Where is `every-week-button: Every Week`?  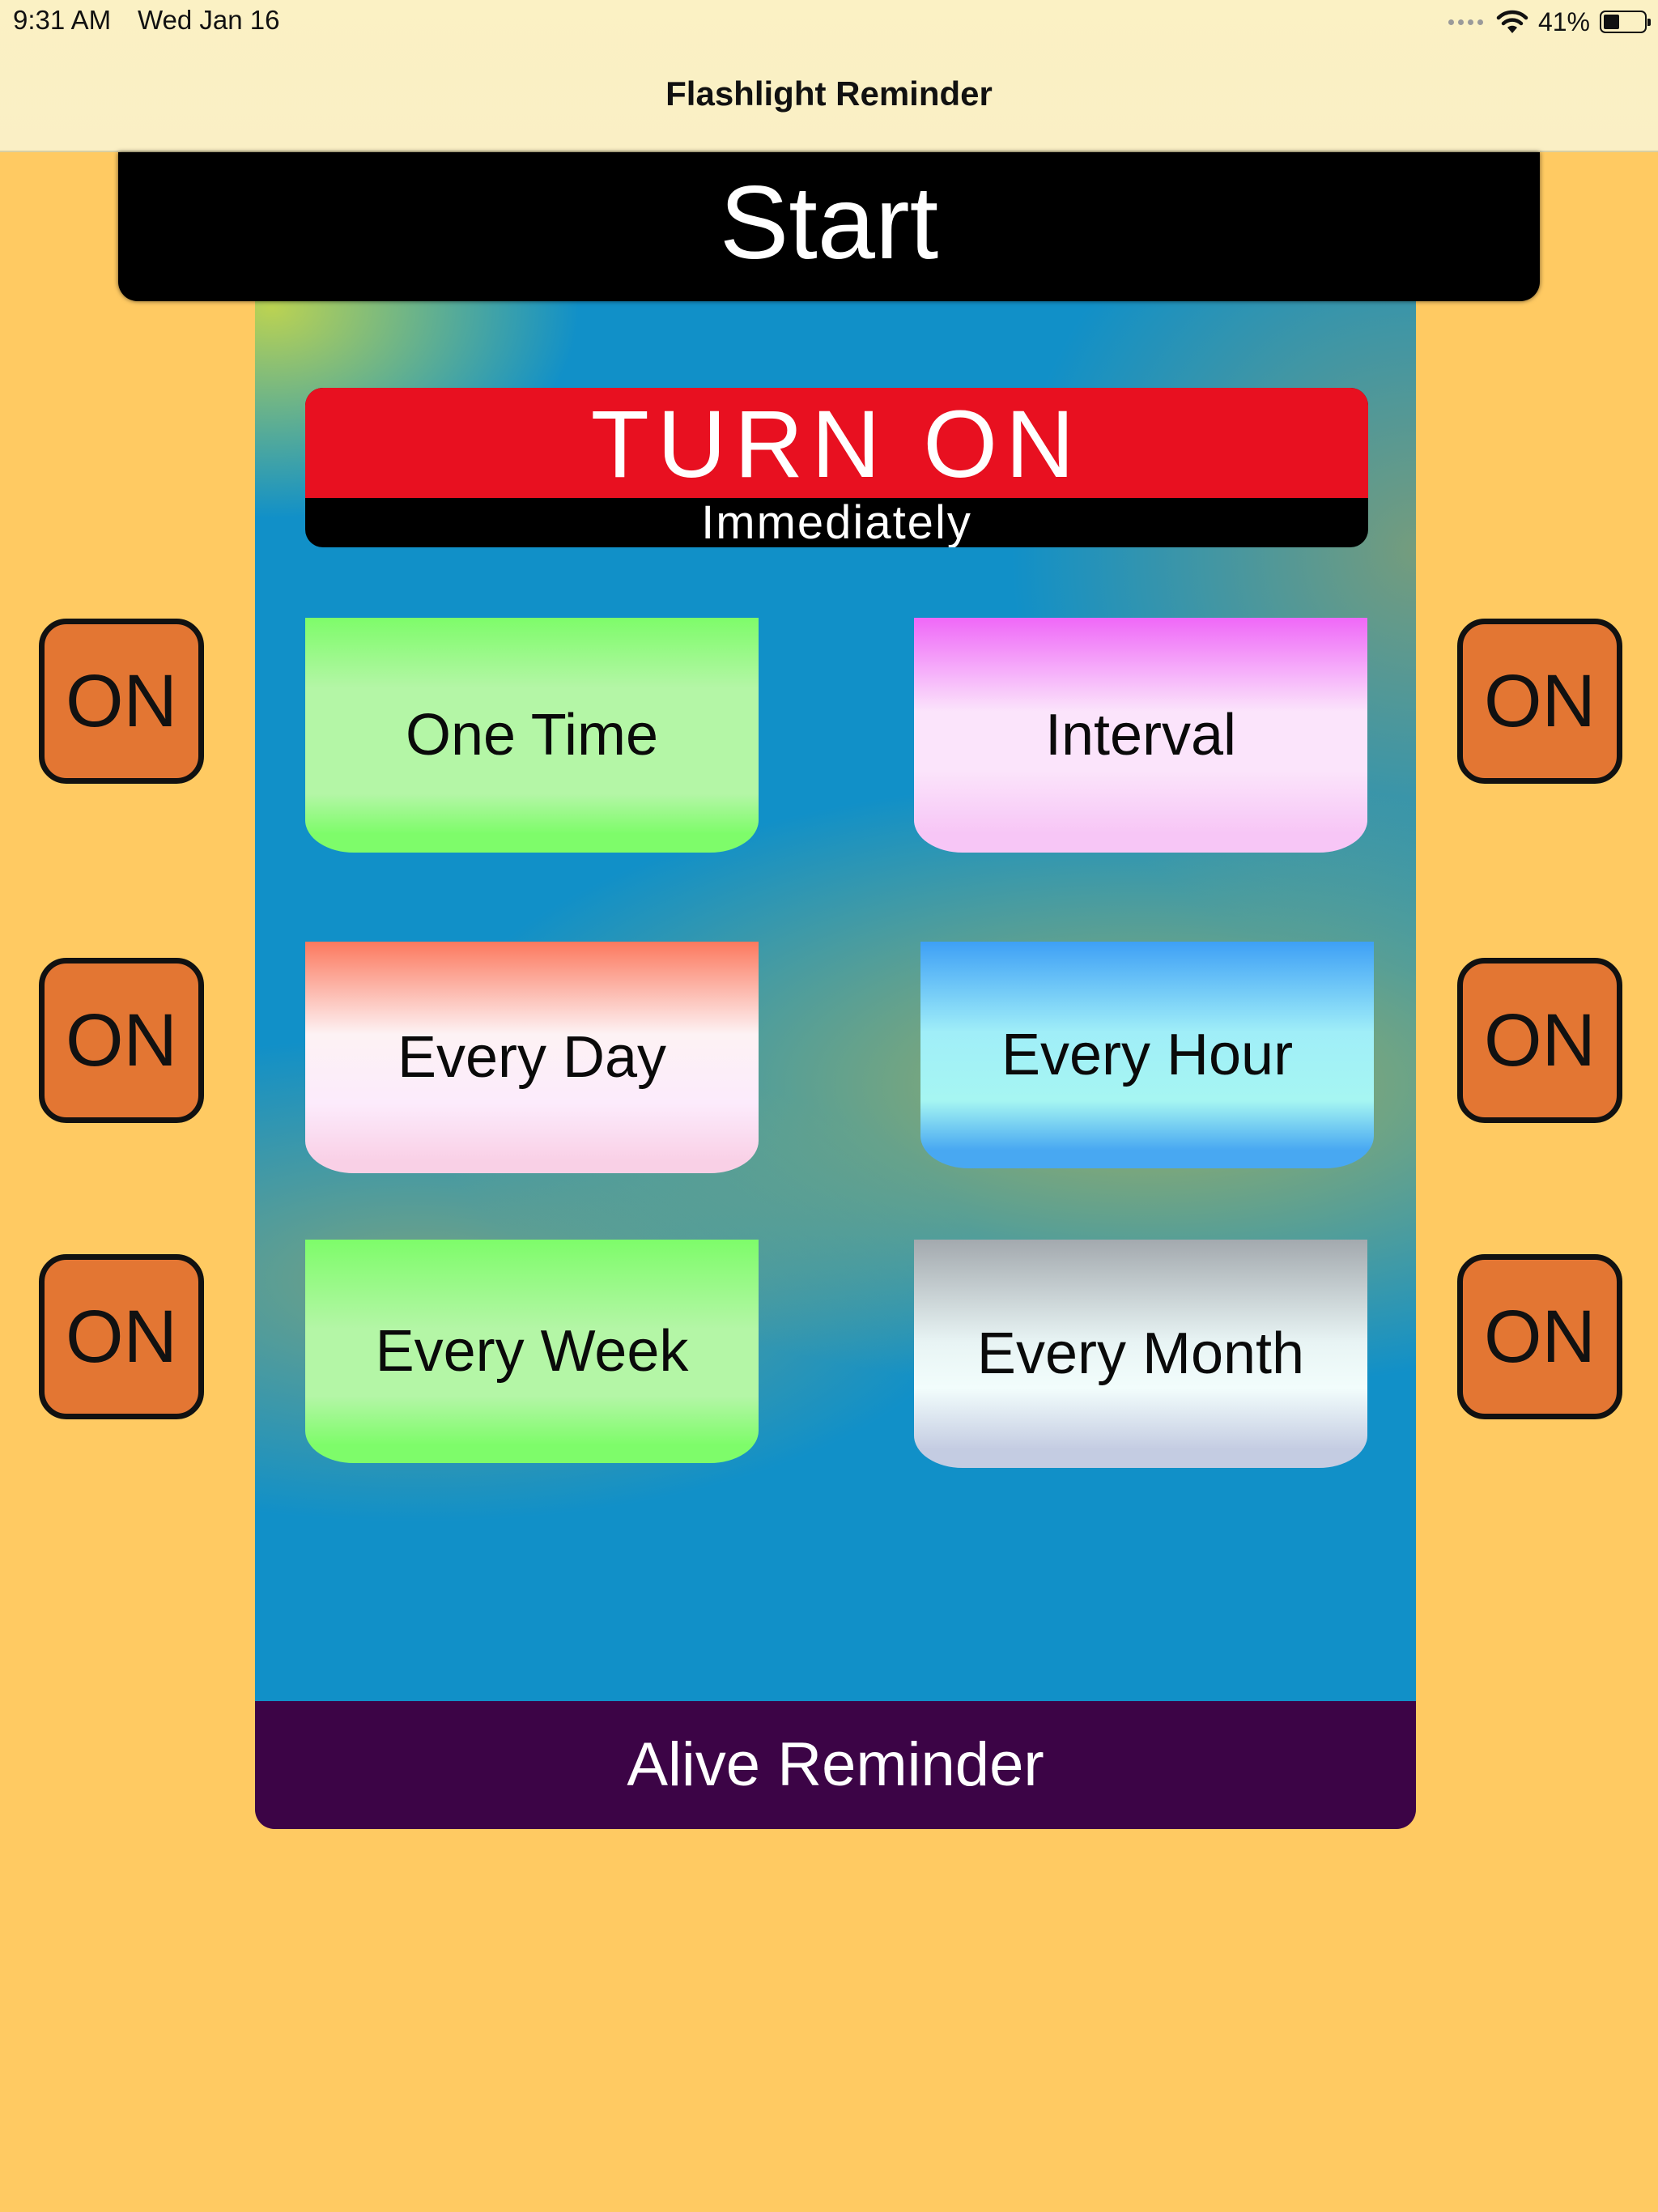
every-week-button: Every Week is located at coordinates (532, 1352).